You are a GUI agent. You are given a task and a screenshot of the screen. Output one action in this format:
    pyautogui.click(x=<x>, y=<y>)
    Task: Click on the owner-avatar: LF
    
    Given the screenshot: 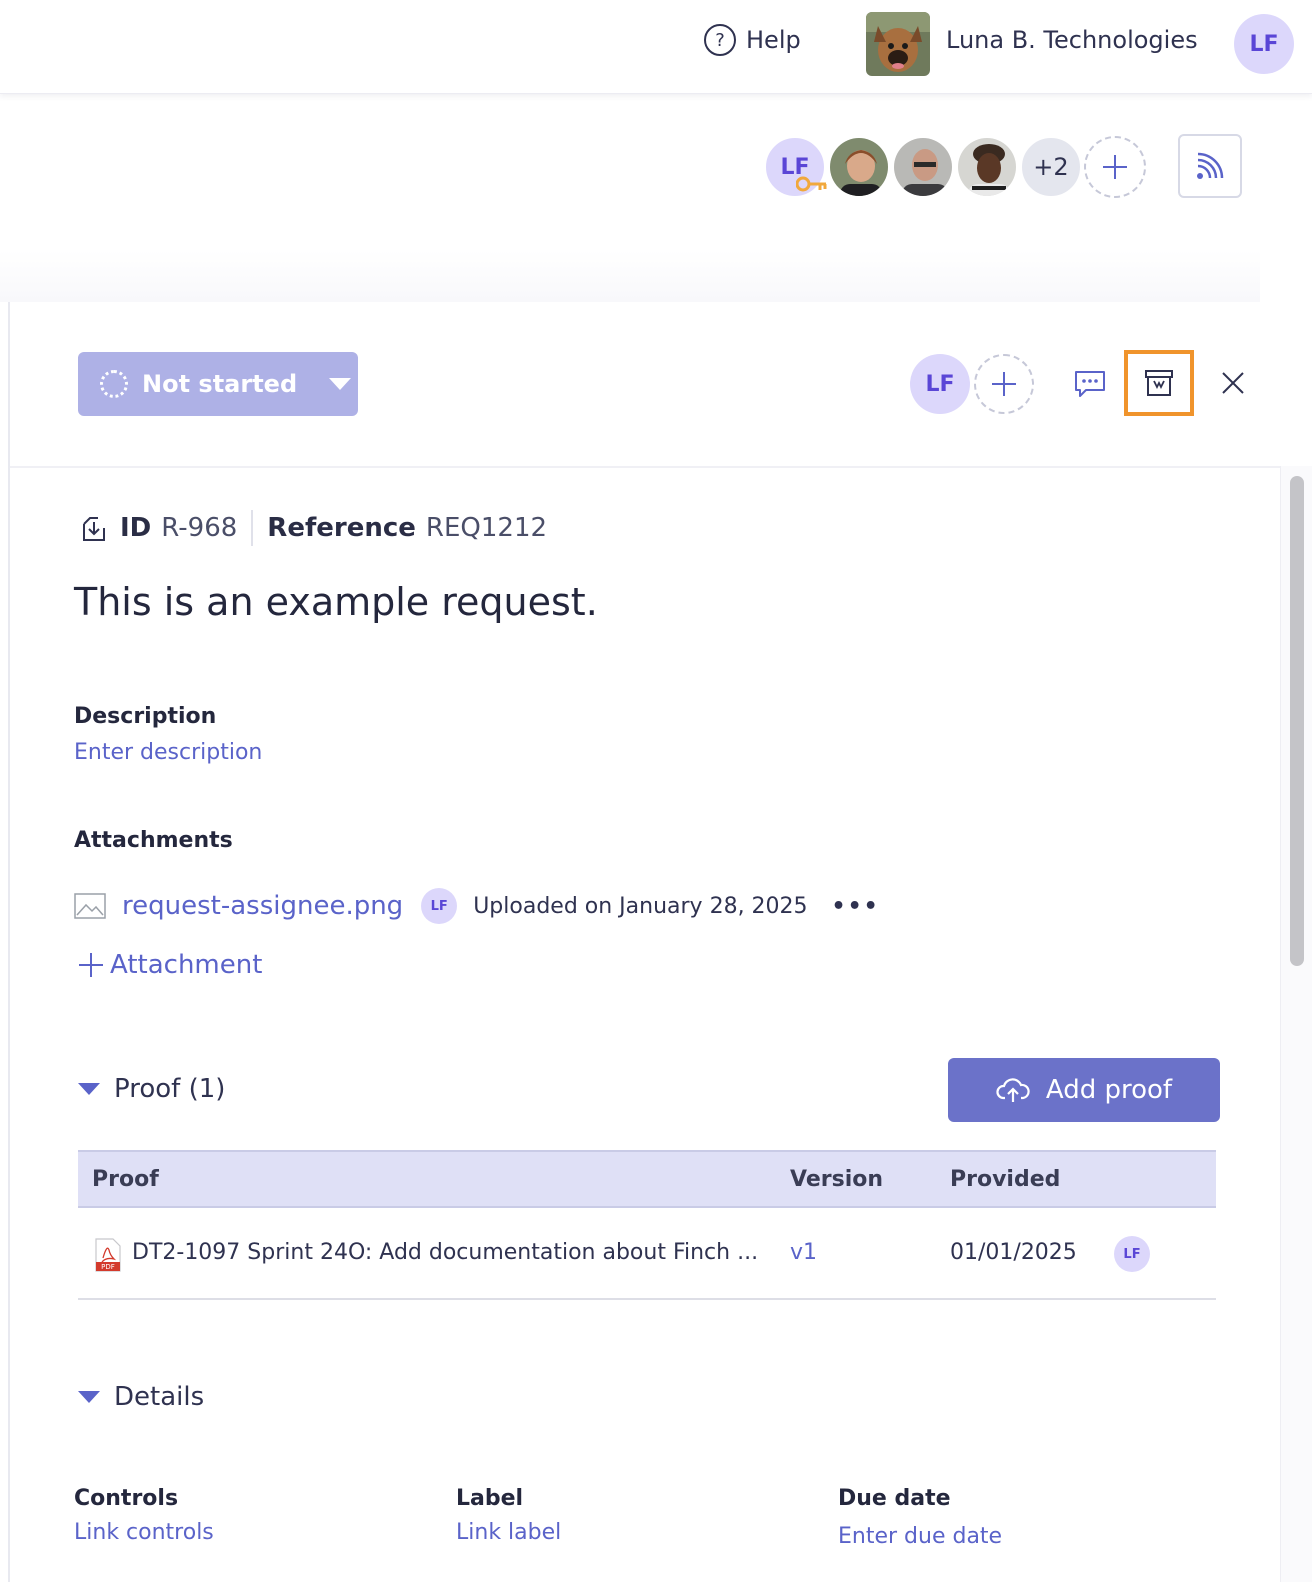 What is the action you would take?
    pyautogui.click(x=795, y=167)
    